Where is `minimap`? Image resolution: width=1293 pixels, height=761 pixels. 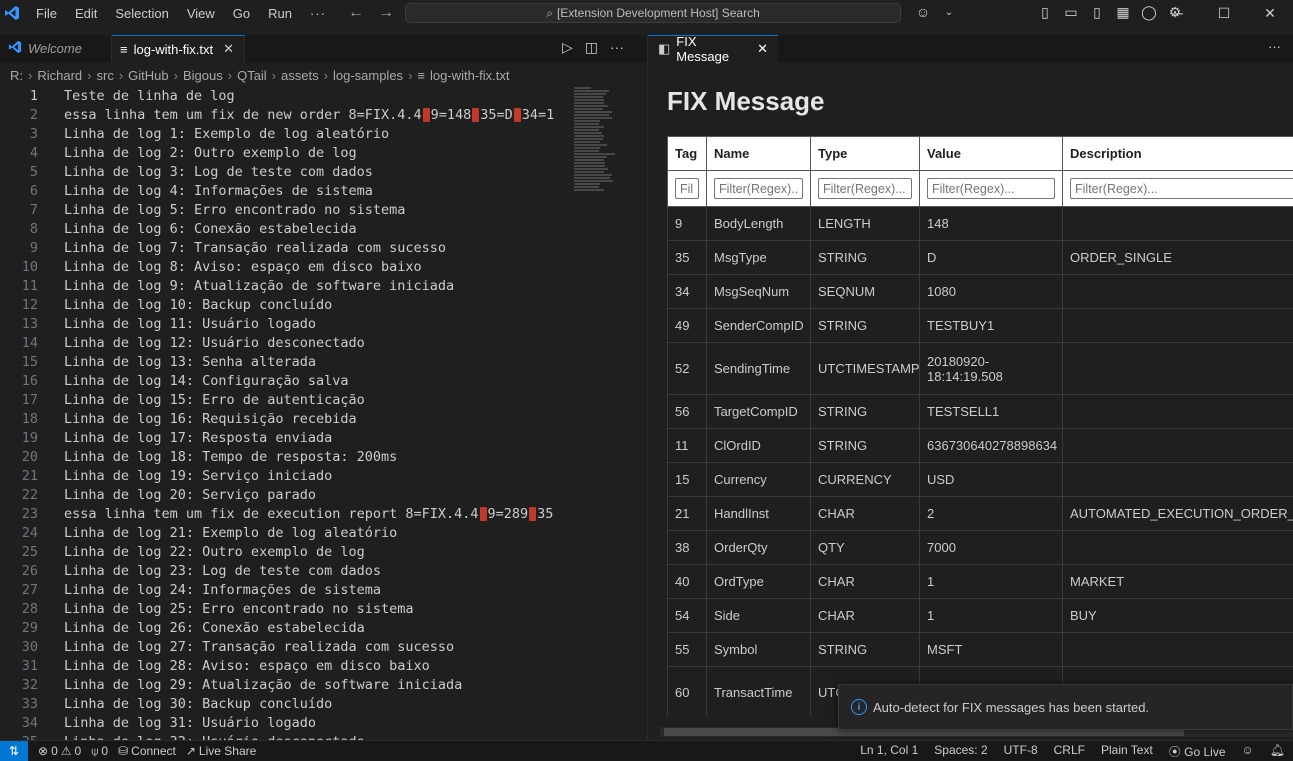 minimap is located at coordinates (607, 172).